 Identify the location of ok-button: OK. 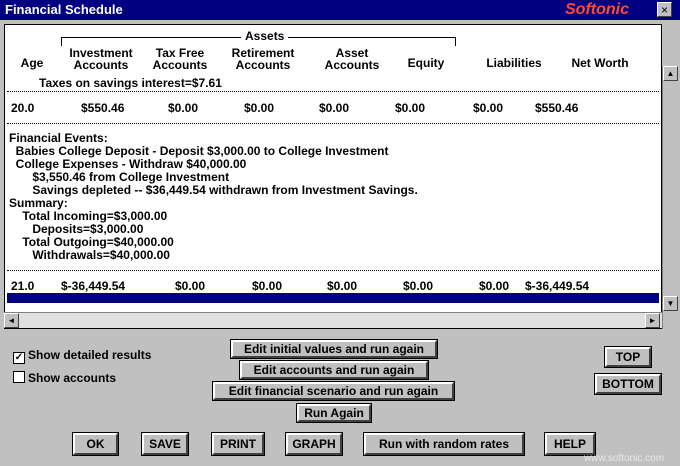
(95, 444).